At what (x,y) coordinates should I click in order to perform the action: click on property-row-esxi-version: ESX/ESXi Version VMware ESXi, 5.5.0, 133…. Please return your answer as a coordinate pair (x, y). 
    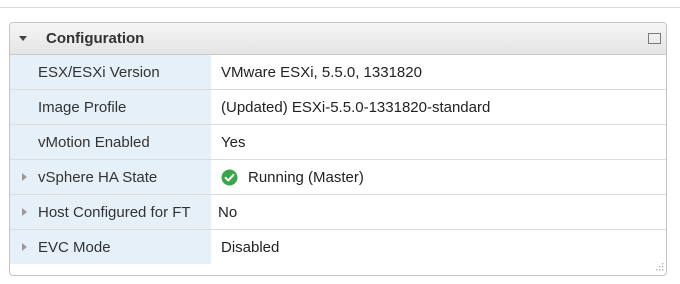
    Looking at the image, I should click on (338, 72).